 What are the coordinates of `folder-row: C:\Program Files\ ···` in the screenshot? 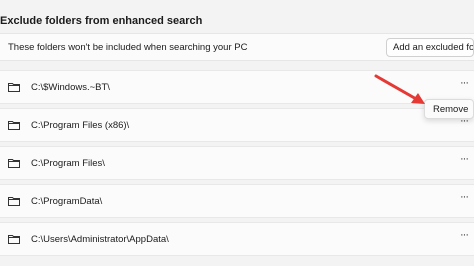 It's located at (237, 163).